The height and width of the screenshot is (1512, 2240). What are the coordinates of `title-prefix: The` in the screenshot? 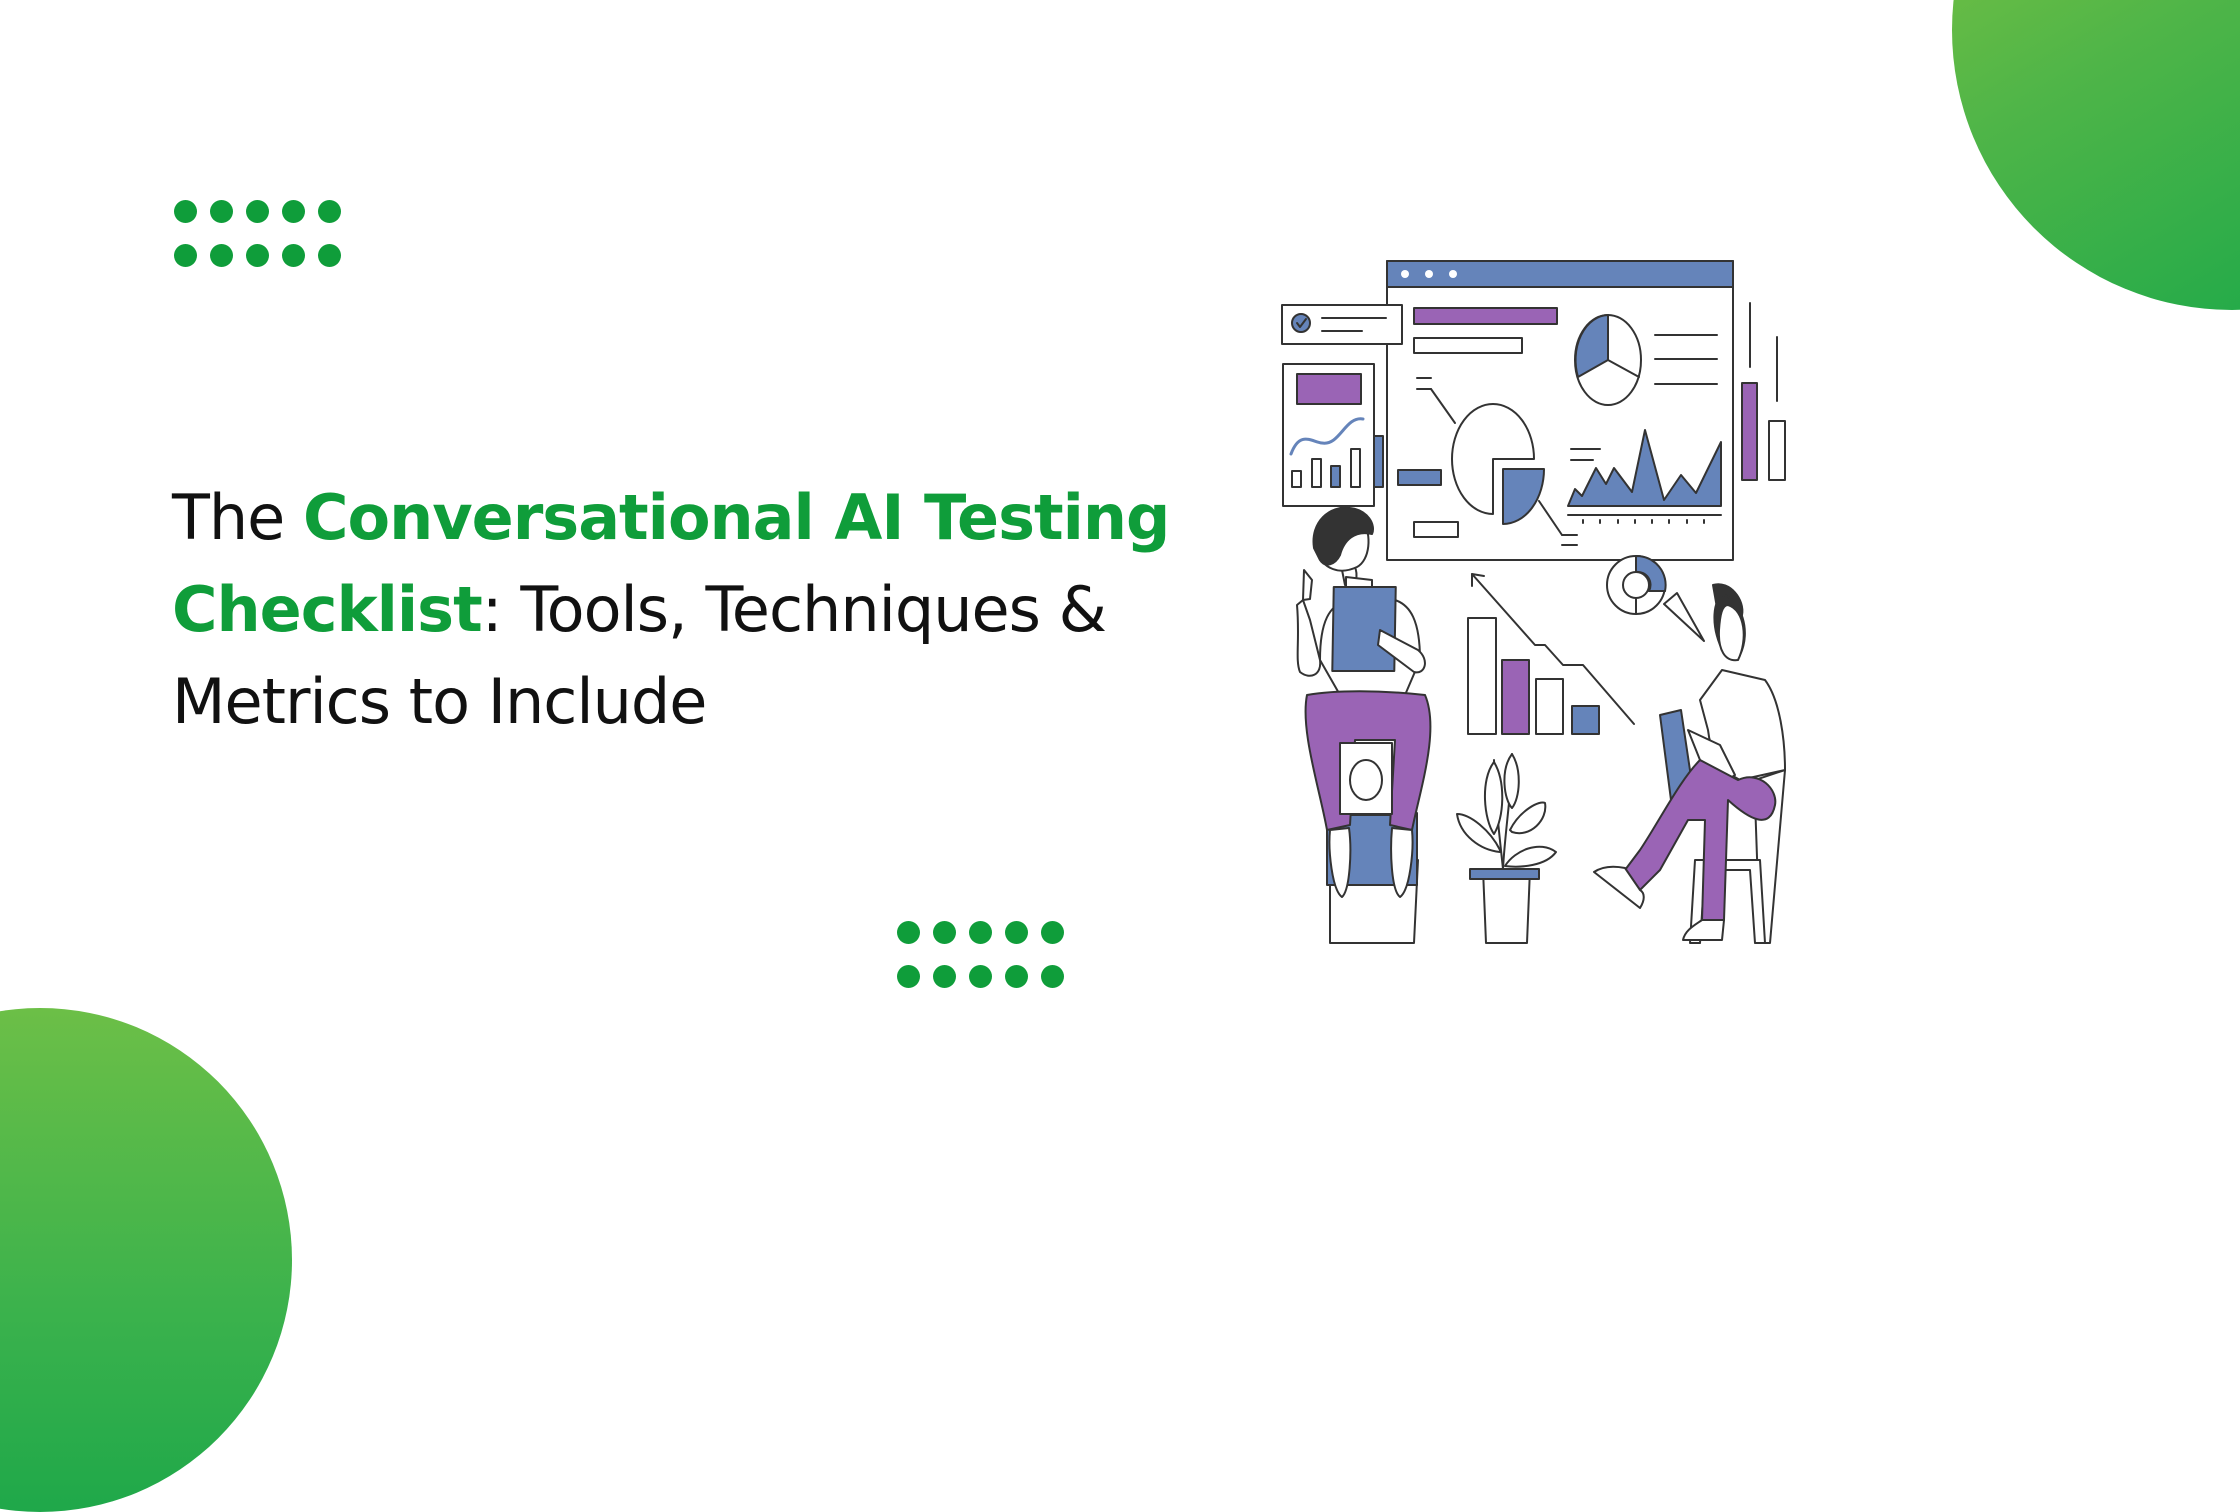 It's located at (238, 517).